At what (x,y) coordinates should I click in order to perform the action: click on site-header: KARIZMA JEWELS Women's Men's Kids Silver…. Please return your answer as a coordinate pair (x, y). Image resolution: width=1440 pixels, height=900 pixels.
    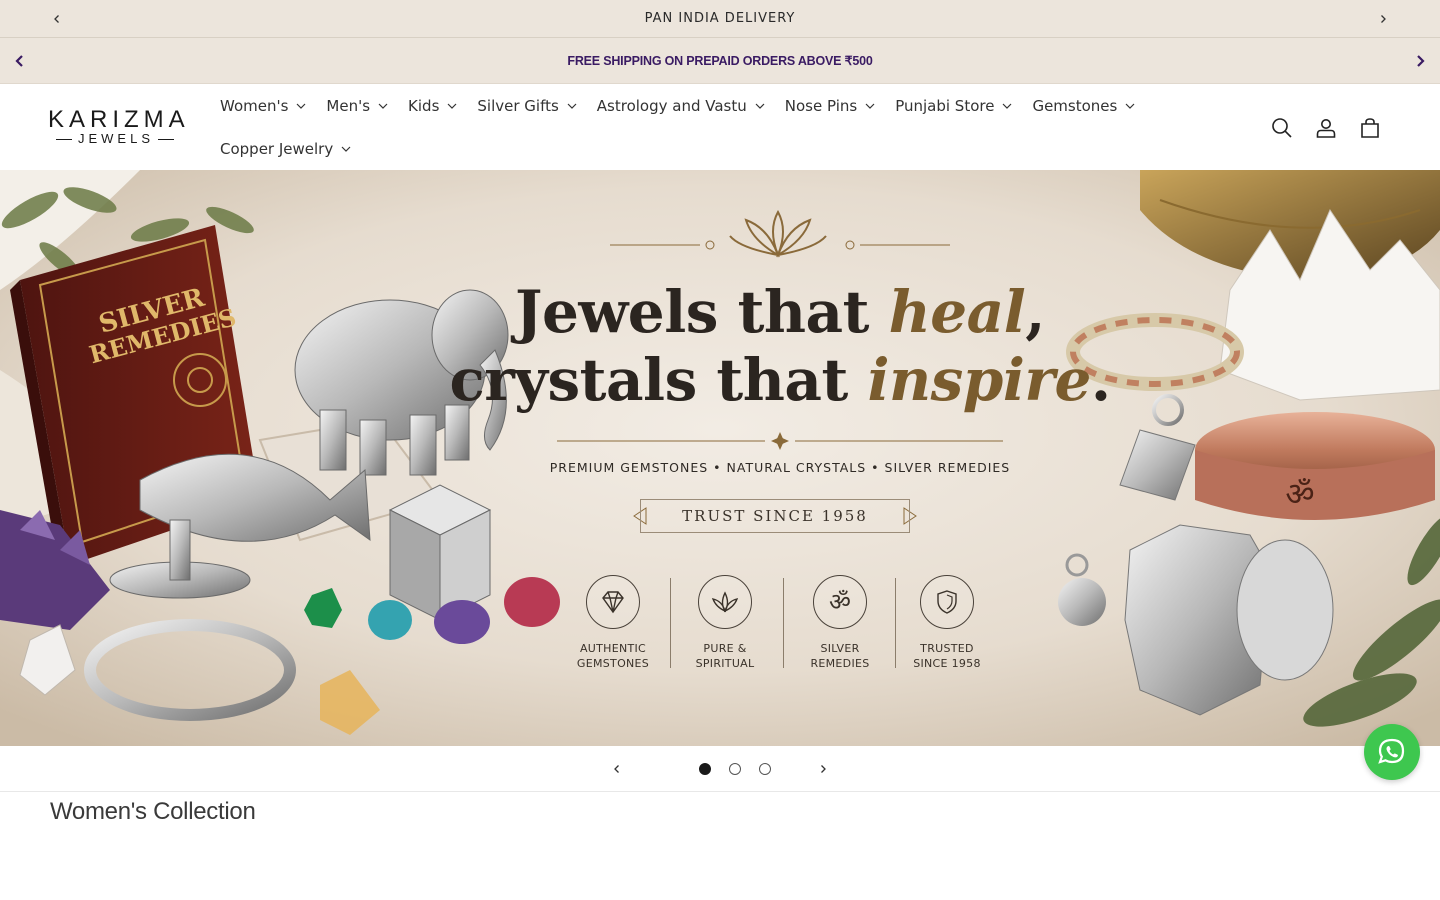
    Looking at the image, I should click on (720, 127).